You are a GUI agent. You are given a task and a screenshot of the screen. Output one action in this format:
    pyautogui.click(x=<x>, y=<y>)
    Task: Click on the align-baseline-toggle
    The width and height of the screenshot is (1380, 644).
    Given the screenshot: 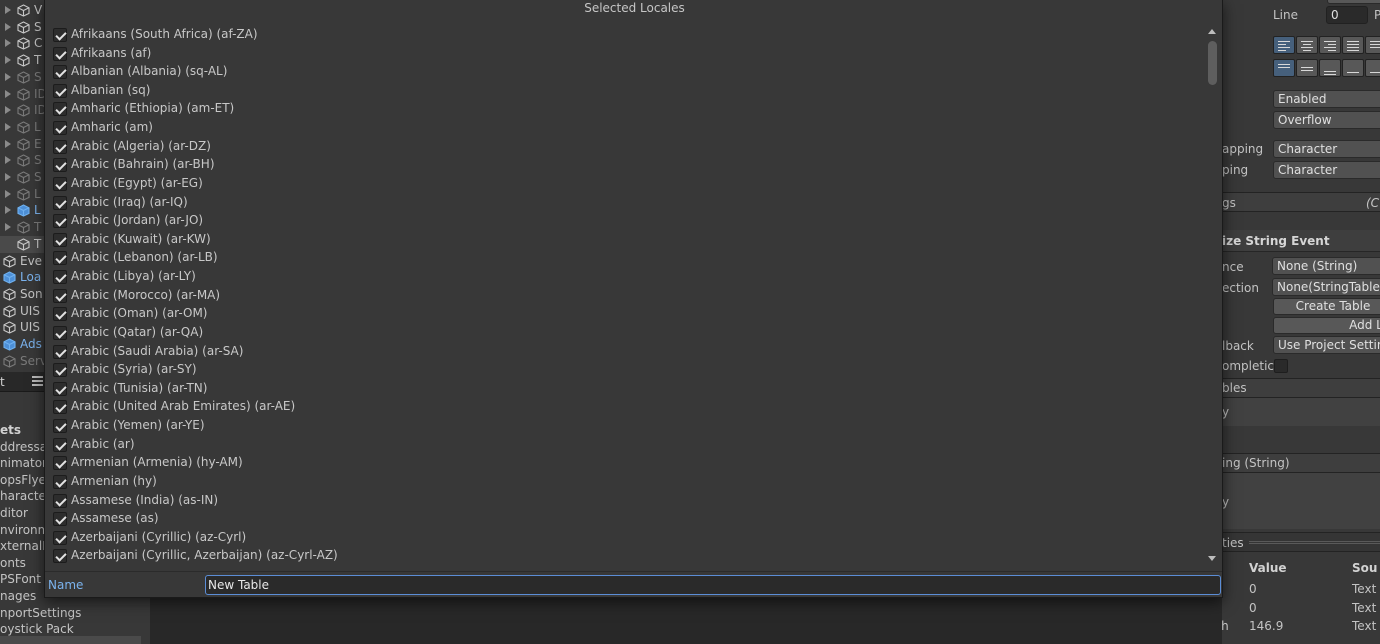 What is the action you would take?
    pyautogui.click(x=1353, y=68)
    